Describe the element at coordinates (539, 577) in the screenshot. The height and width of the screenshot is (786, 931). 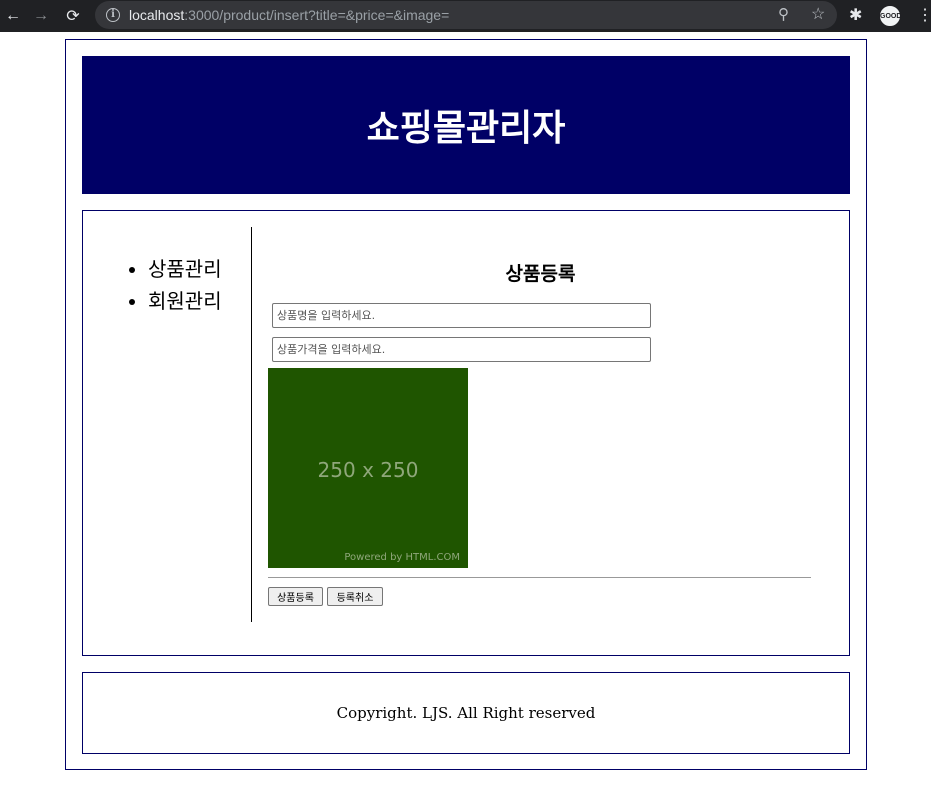
I see `form-divider` at that location.